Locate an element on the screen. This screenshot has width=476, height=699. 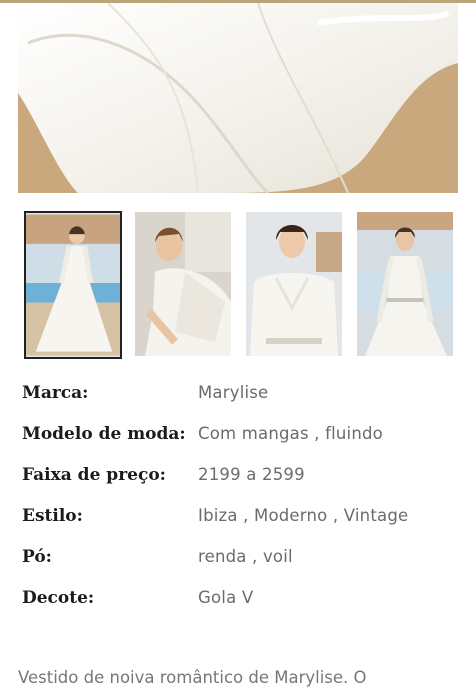
thumbnail-1-image is located at coordinates (73, 285).